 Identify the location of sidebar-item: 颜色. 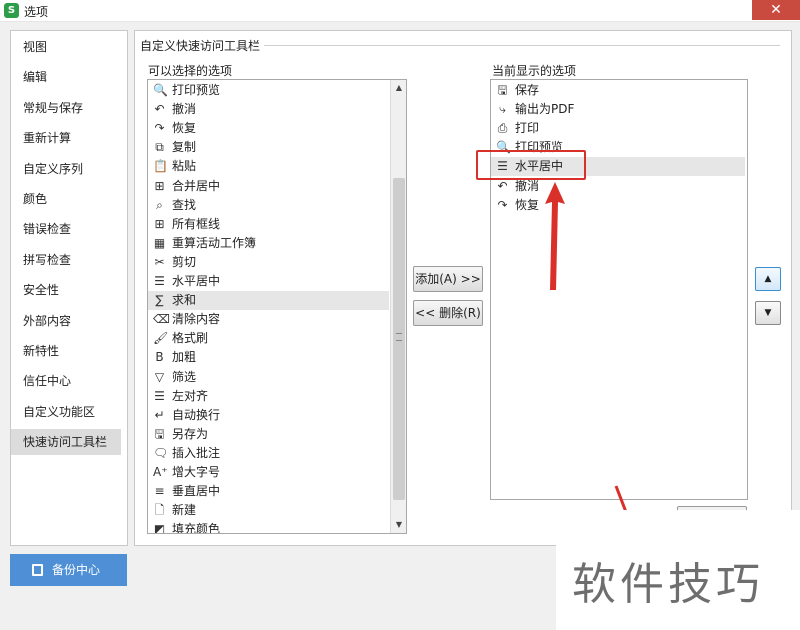
(69, 199).